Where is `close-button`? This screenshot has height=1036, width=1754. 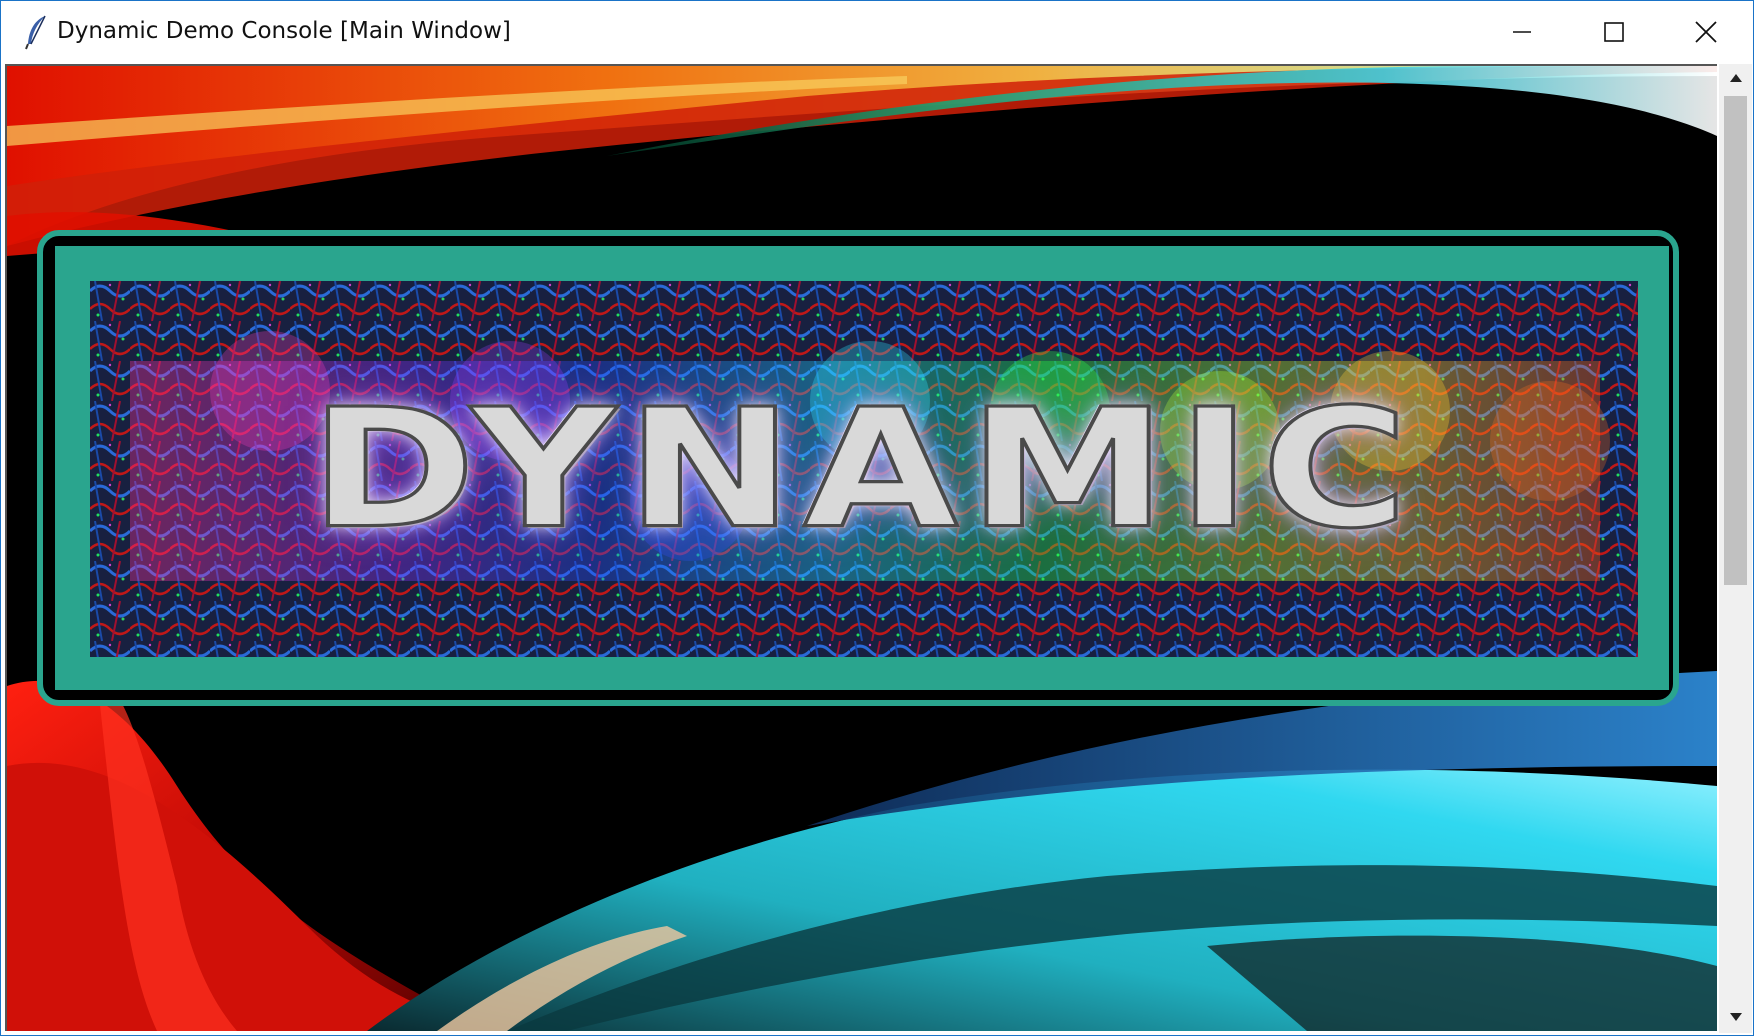
close-button is located at coordinates (1706, 32).